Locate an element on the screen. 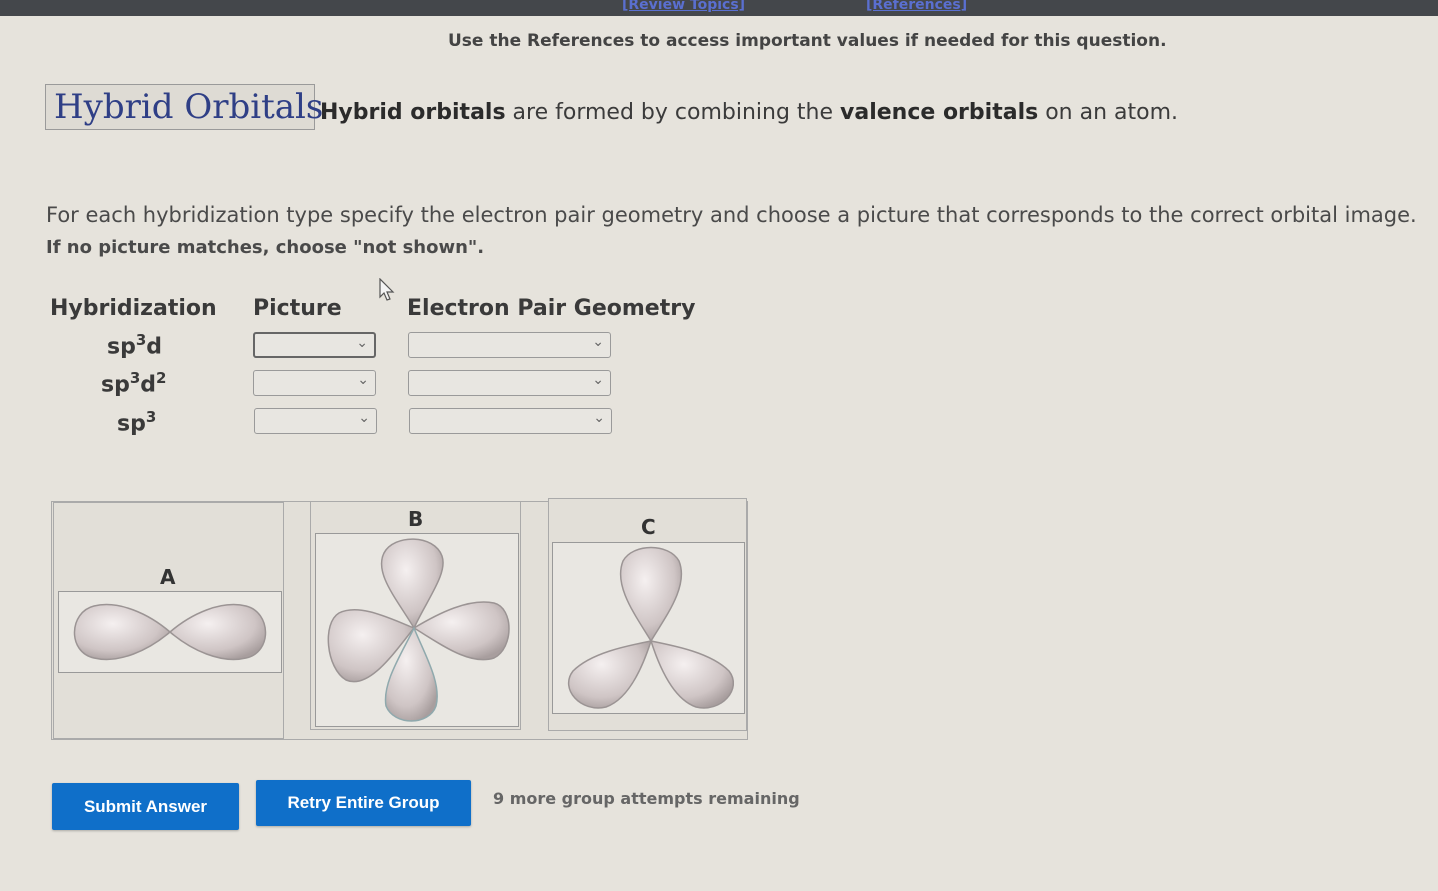 The width and height of the screenshot is (1438, 891). orbital-image-a is located at coordinates (170, 632).